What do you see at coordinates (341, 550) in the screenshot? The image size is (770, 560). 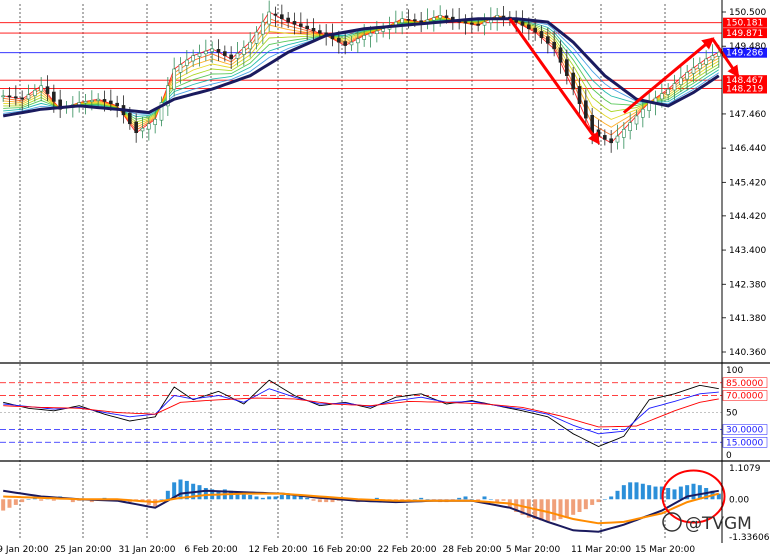 I see `x-tick-label: 16 Feb 20:00` at bounding box center [341, 550].